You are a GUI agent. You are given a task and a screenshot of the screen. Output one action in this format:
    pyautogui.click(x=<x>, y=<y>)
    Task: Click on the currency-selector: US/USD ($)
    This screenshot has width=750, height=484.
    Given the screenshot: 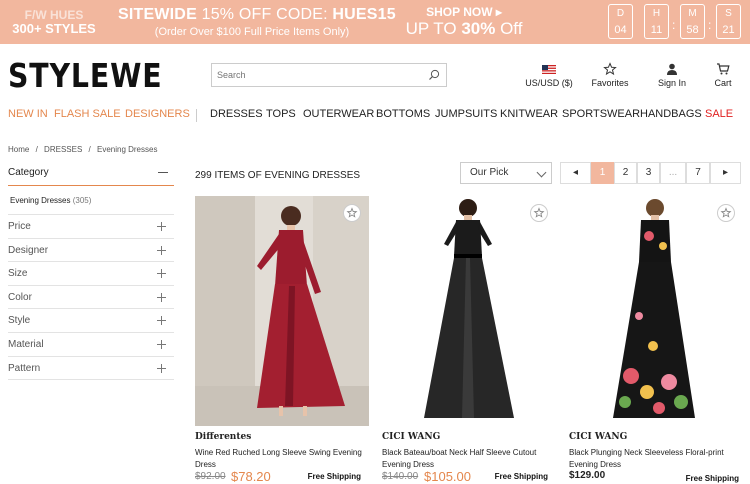 What is the action you would take?
    pyautogui.click(x=549, y=75)
    